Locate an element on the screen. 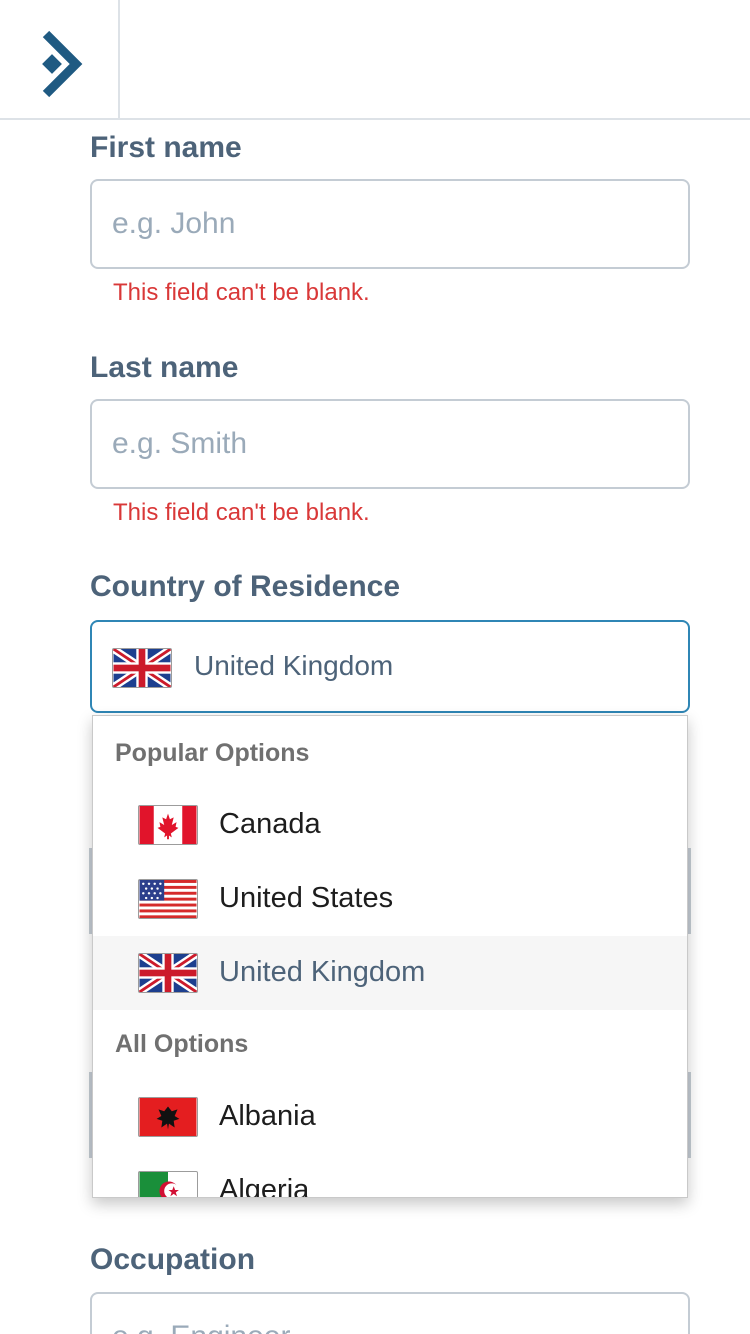 This screenshot has height=1334, width=750. flag-algeria-icon is located at coordinates (168, 1184).